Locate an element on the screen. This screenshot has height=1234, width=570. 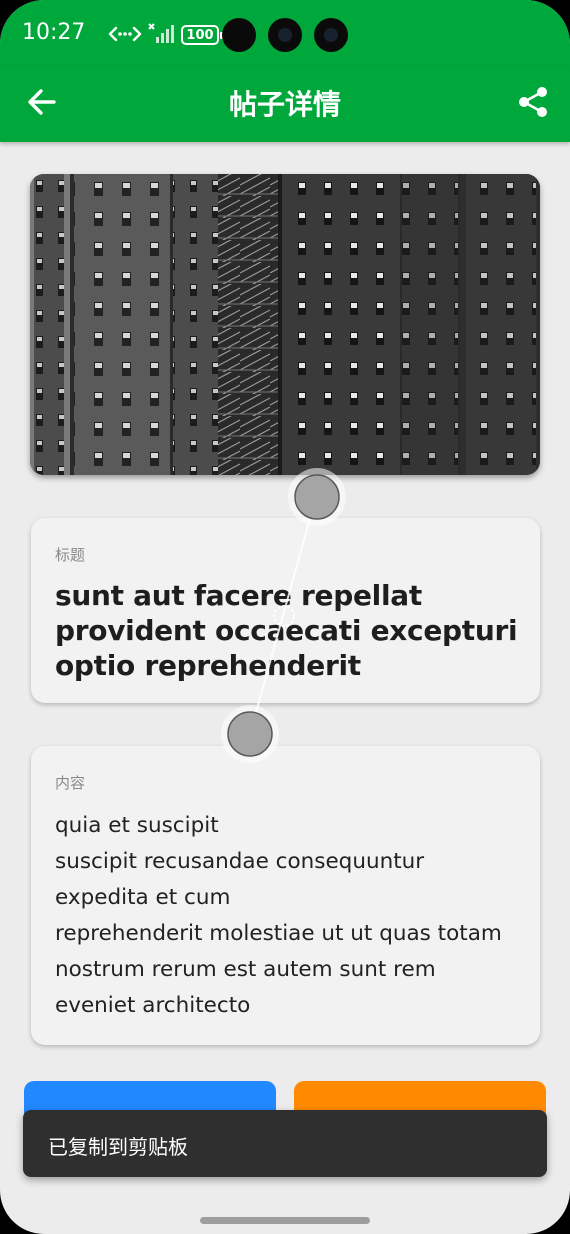
status-time: 10:27 is located at coordinates (54, 32).